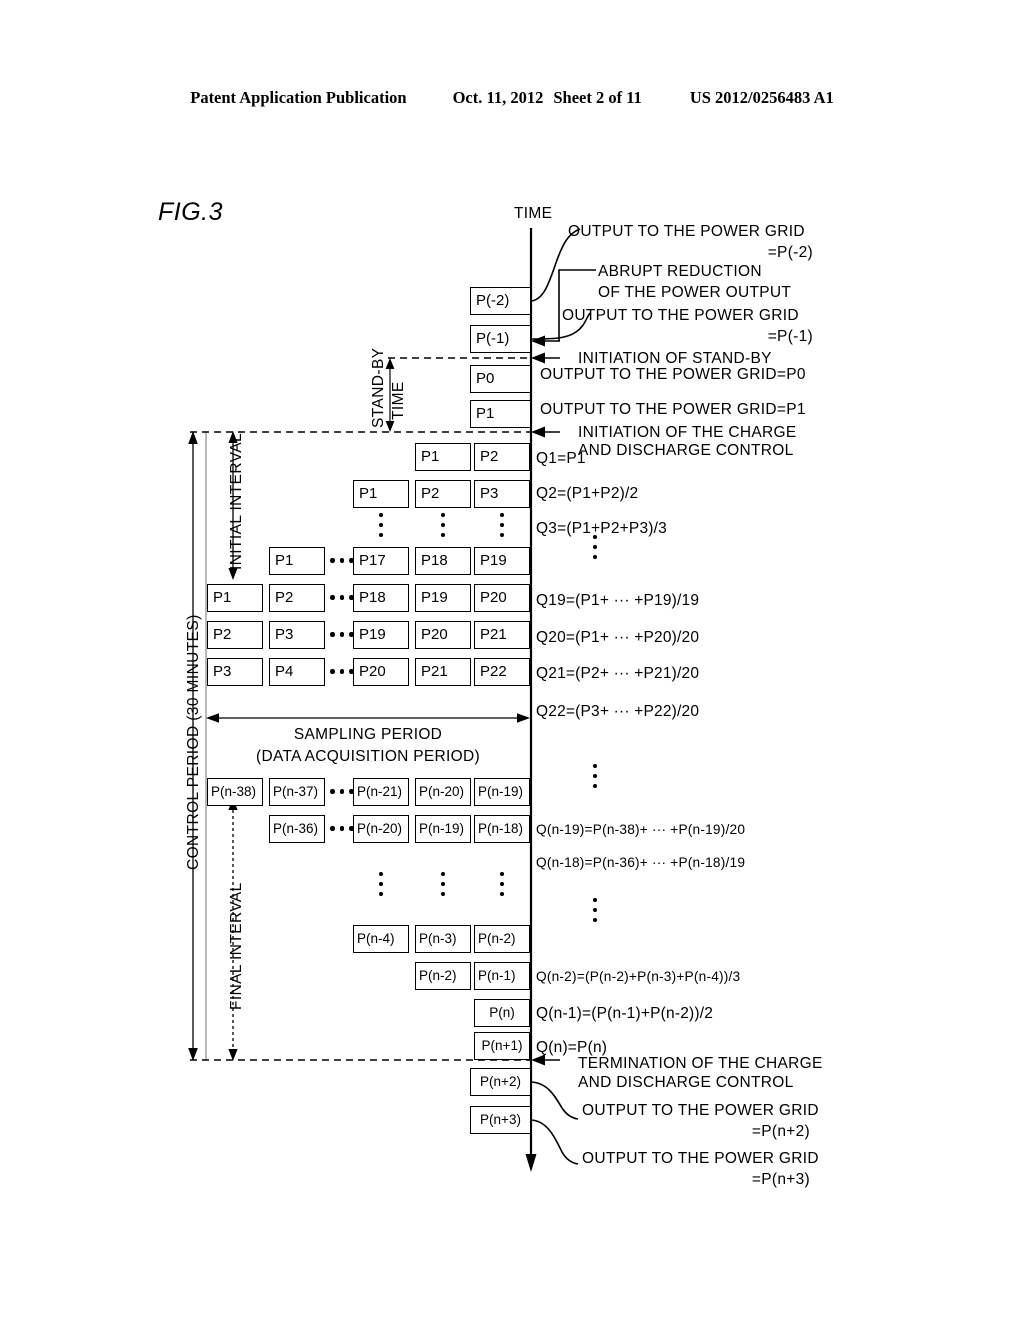  I want to click on power-sample-box: P18, so click(443, 561).